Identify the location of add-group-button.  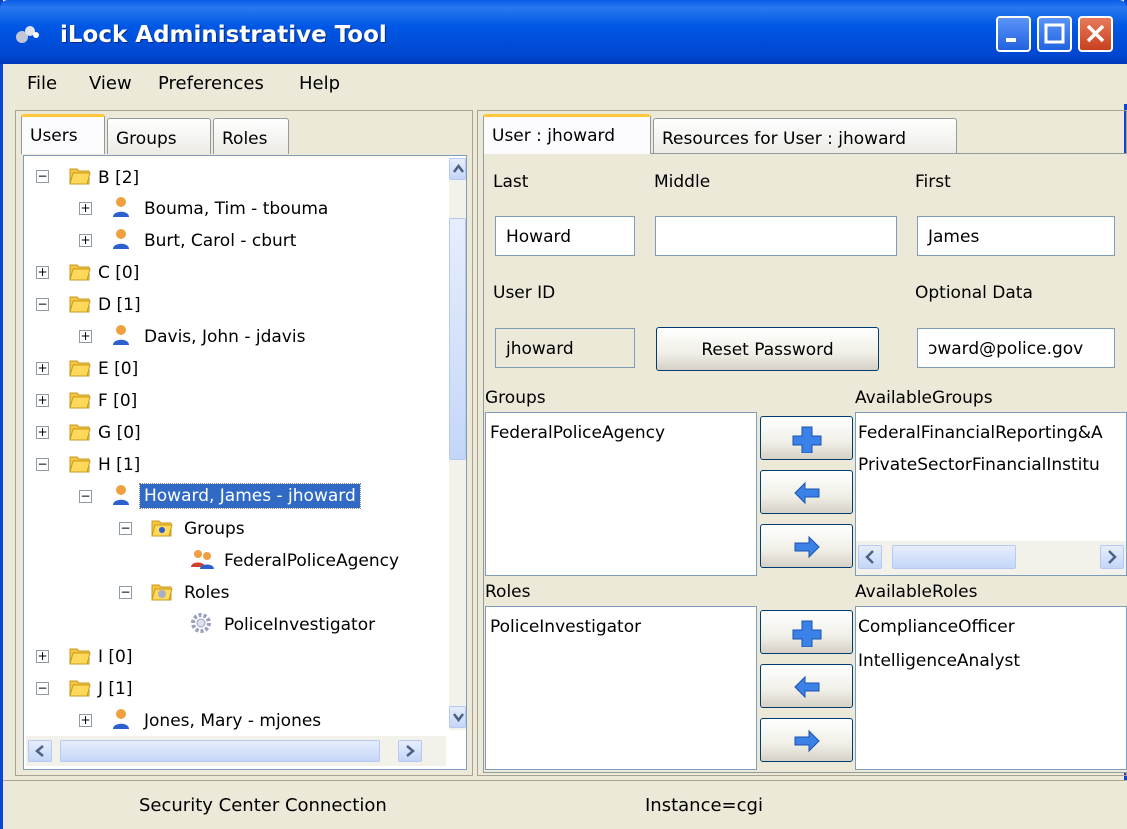
(806, 438).